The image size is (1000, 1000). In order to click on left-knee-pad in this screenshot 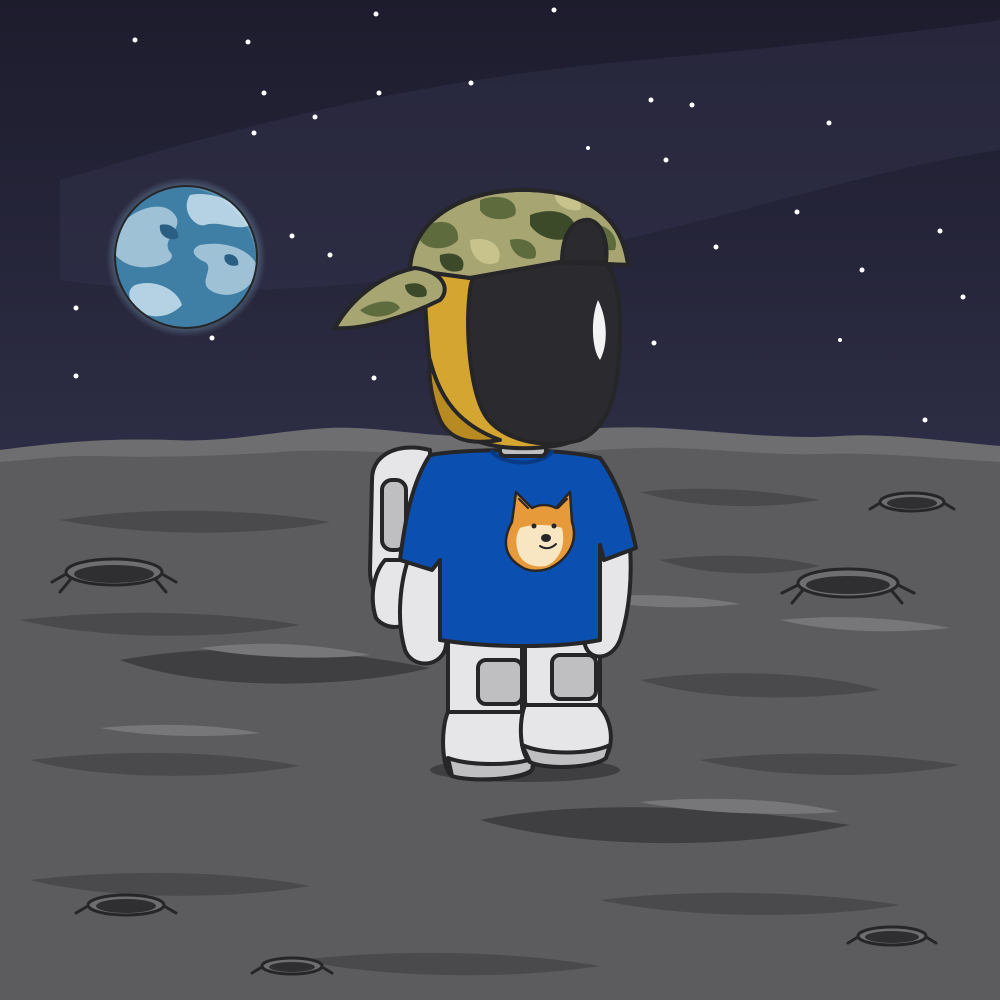, I will do `click(500, 682)`.